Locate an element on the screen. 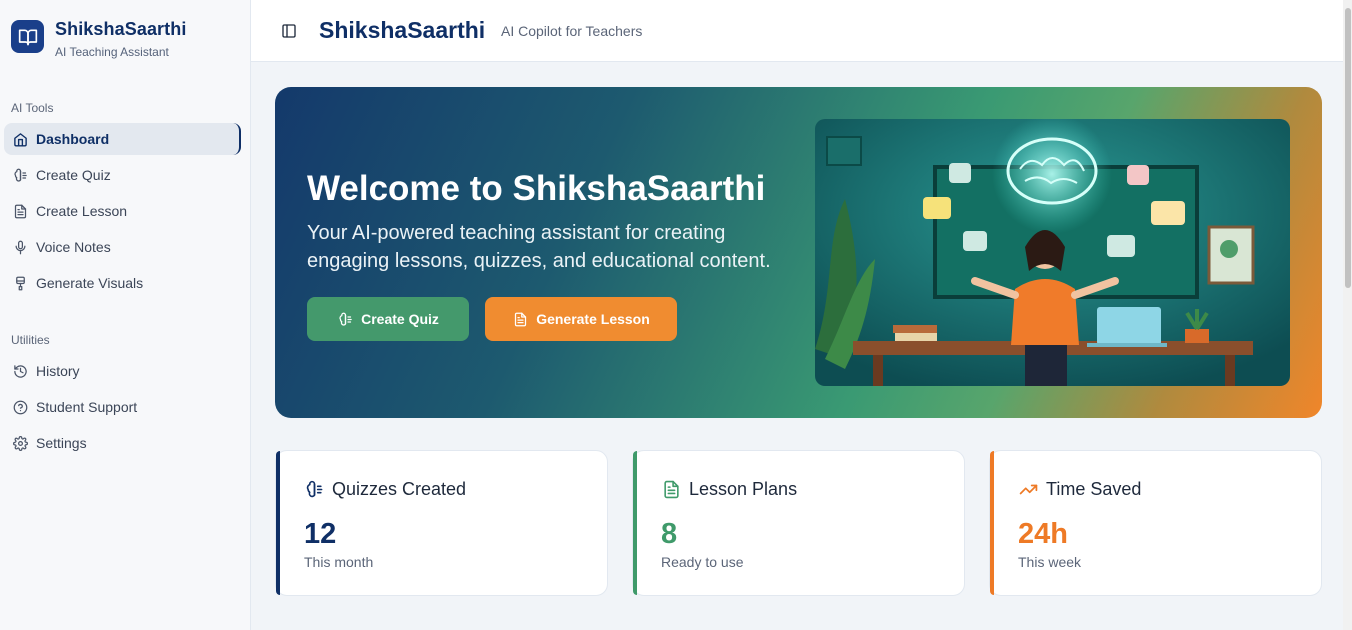  brand: ShikshaSaarthi AI Teaching Assistant is located at coordinates (99, 39).